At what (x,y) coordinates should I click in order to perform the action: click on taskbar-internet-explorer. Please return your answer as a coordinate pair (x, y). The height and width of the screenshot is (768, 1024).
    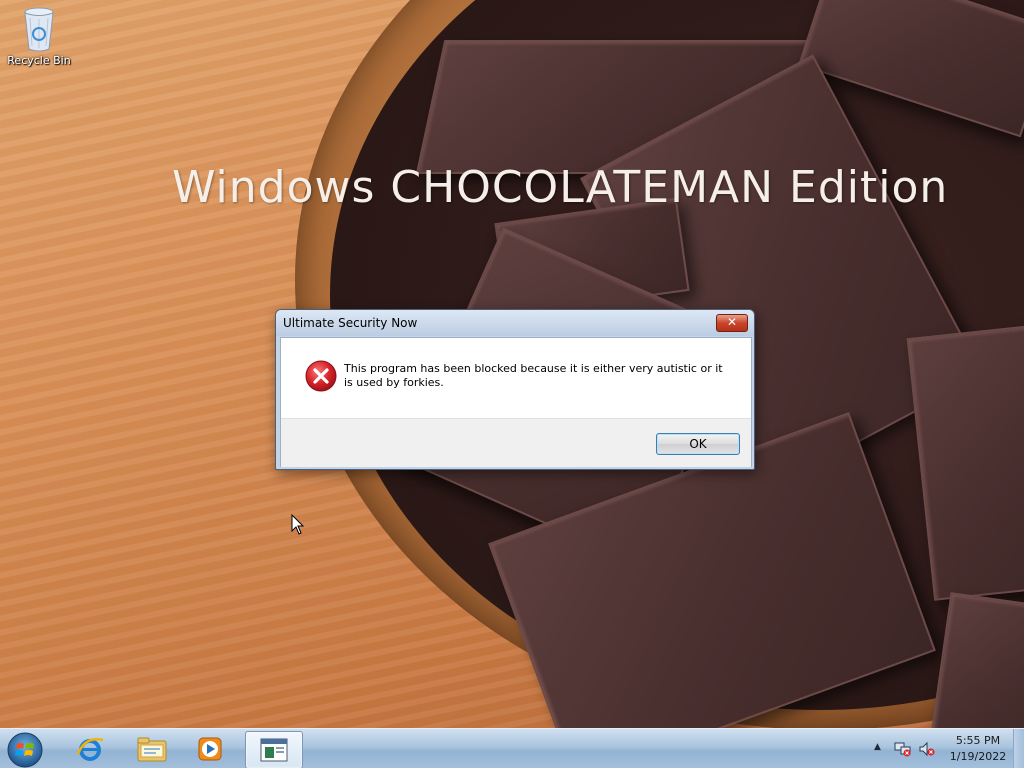
    Looking at the image, I should click on (90, 749).